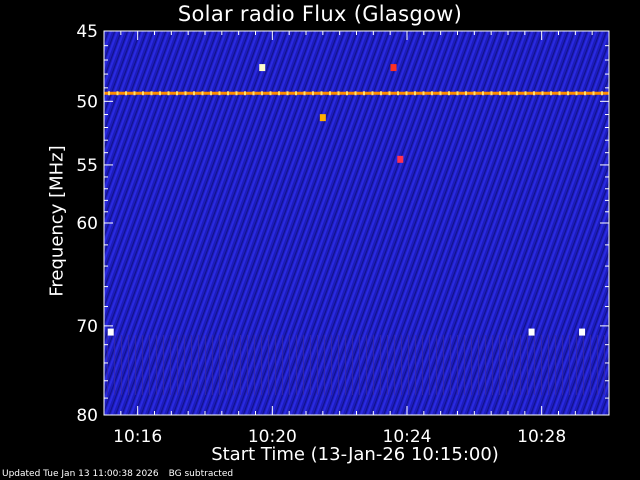 The image size is (640, 480). Describe the element at coordinates (87, 166) in the screenshot. I see `y-tick-label: 55` at that location.